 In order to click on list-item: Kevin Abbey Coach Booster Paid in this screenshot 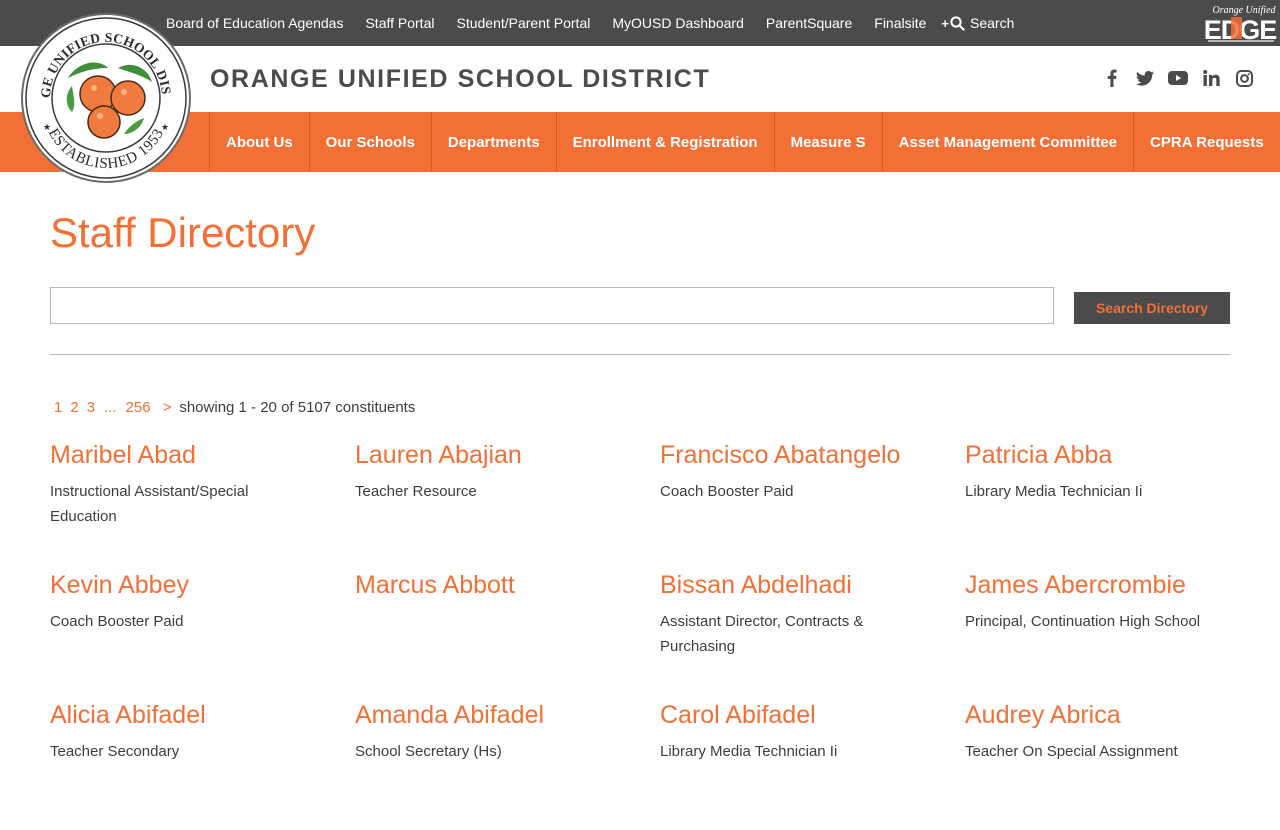, I will do `click(202, 635)`.